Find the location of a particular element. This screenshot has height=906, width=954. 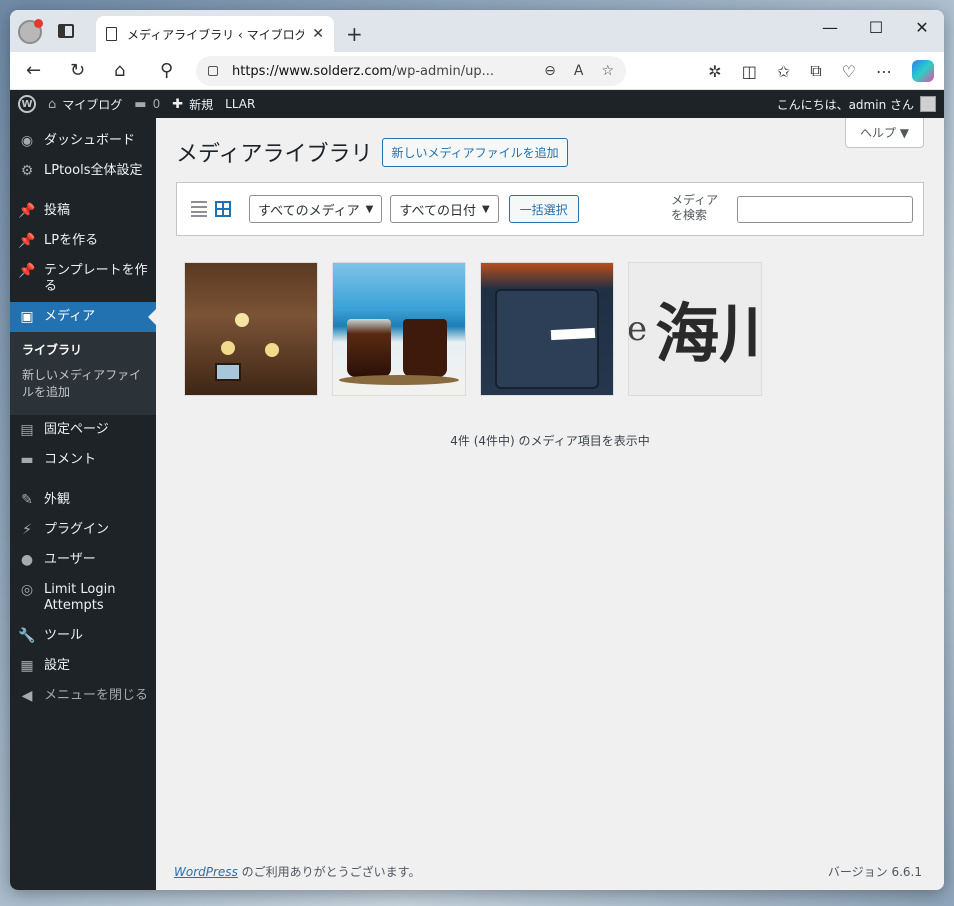

comments-link: ▬ 0 is located at coordinates (147, 104).